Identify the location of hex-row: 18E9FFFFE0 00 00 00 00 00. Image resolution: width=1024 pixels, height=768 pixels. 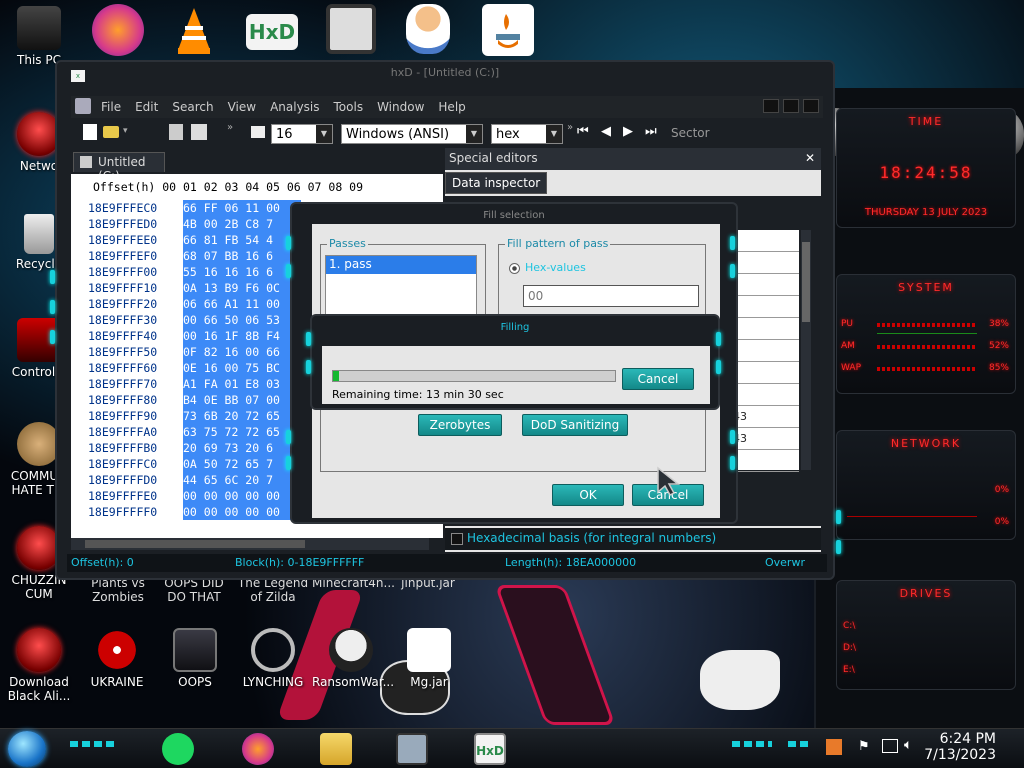
(194, 496).